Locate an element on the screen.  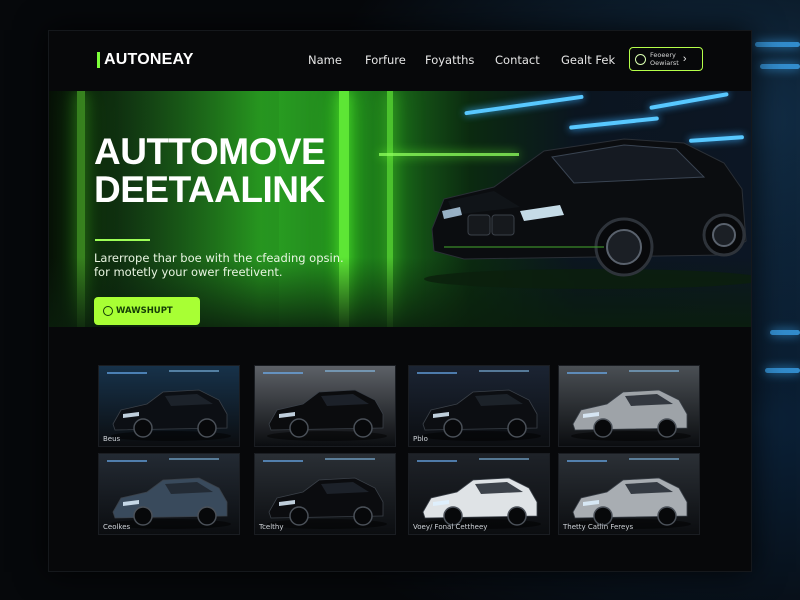
gallery-tile: Pblo is located at coordinates (479, 406).